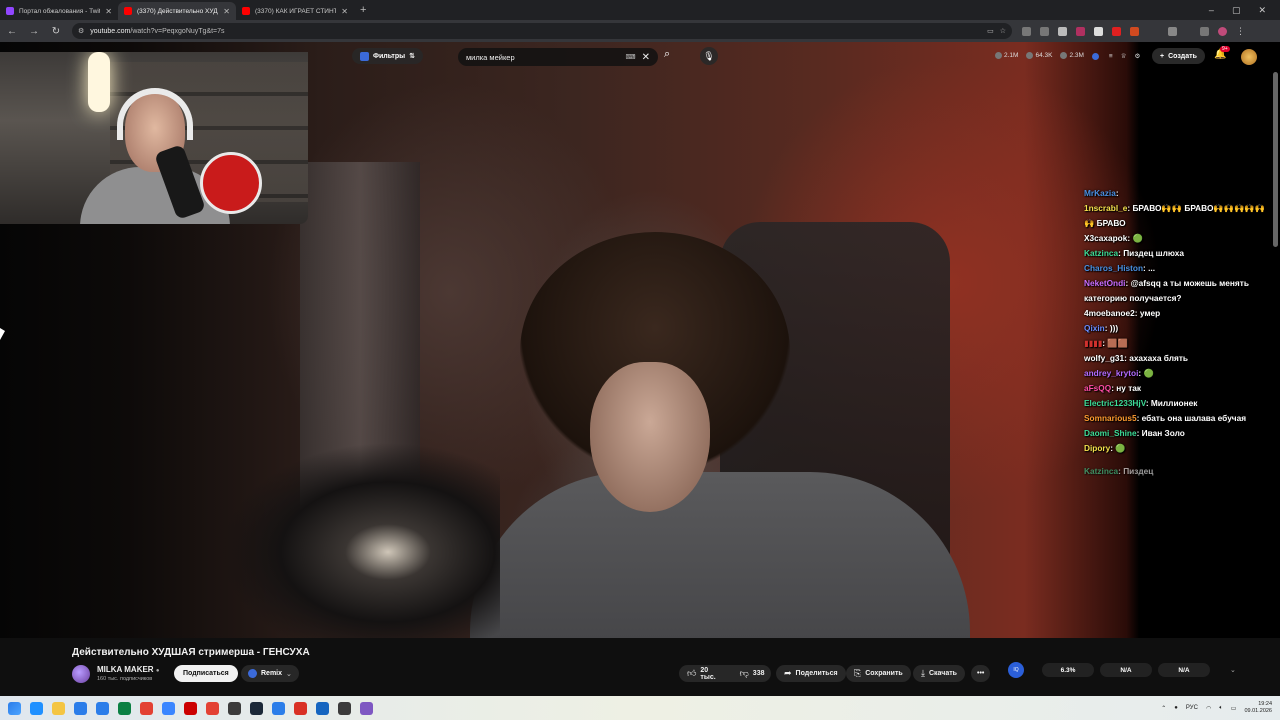  I want to click on download-icon, so click(1204, 31).